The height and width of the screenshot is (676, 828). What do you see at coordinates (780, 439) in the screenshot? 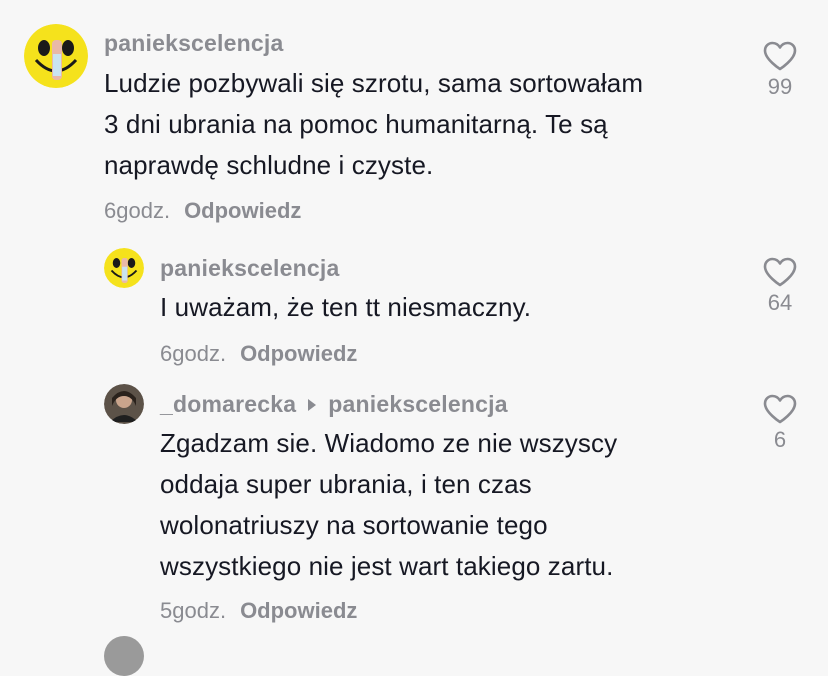
I see `like-count: 6` at bounding box center [780, 439].